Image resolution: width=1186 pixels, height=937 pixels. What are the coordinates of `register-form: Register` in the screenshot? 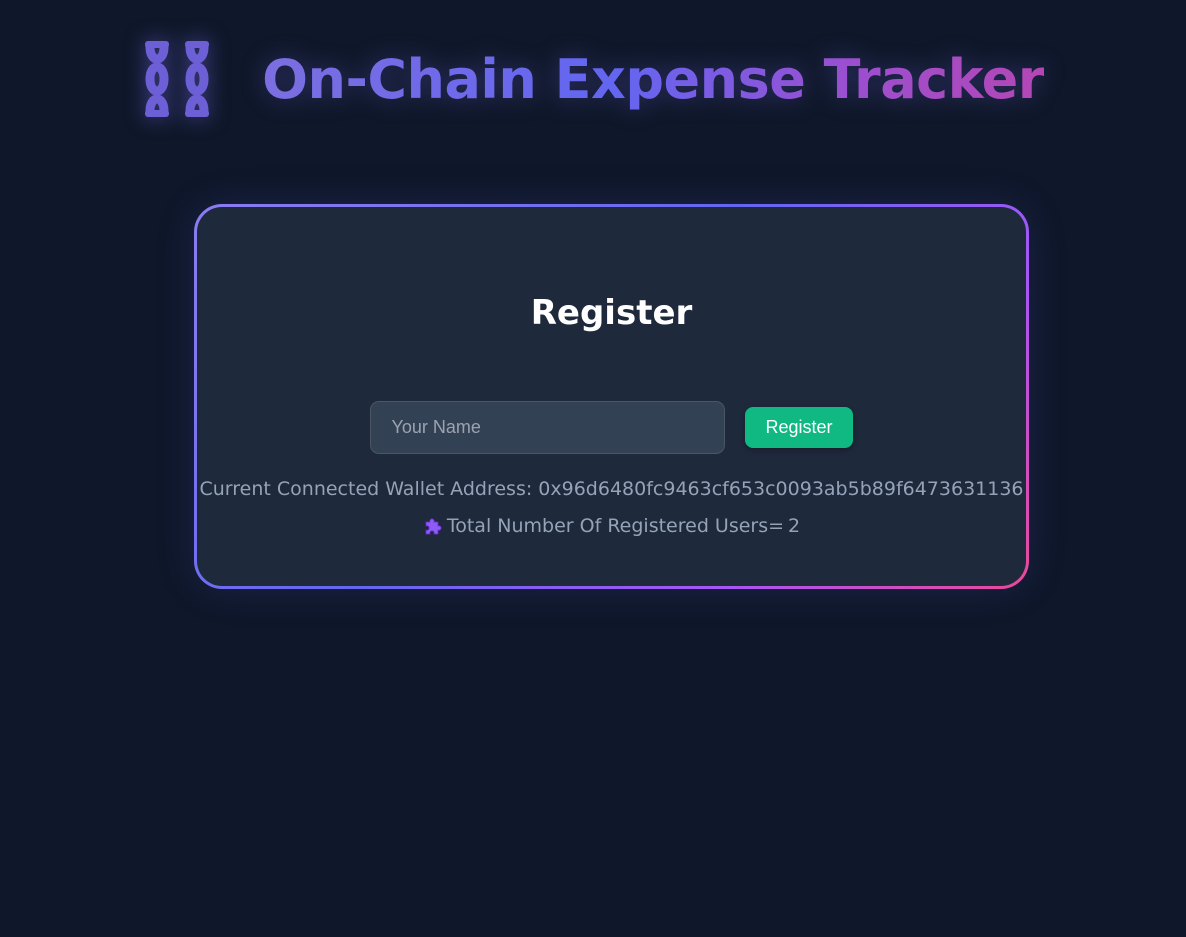 It's located at (611, 427).